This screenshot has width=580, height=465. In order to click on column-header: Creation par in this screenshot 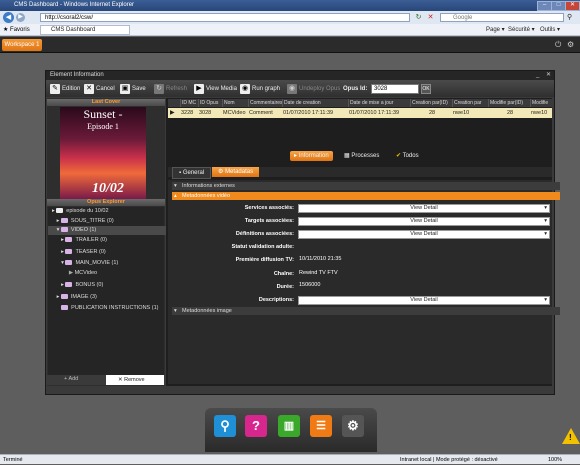, I will do `click(471, 103)`.